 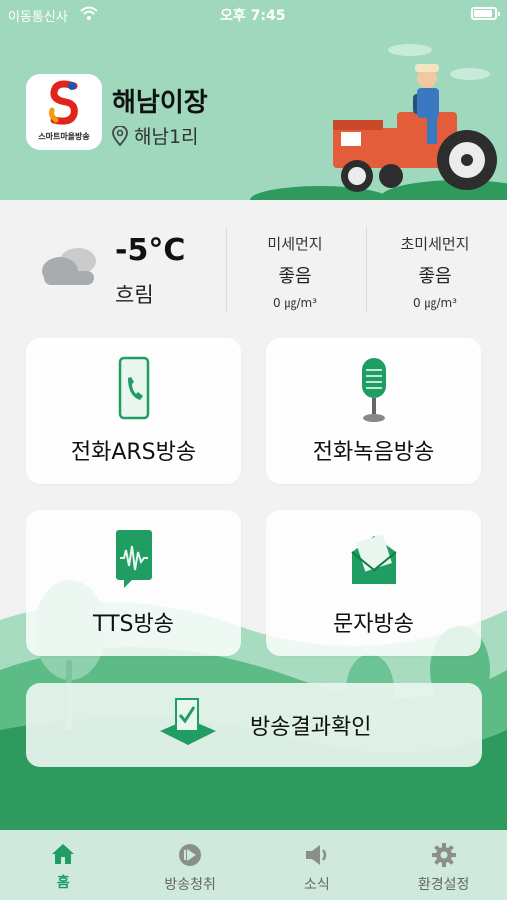 What do you see at coordinates (89, 13) in the screenshot?
I see `wifi-icon` at bounding box center [89, 13].